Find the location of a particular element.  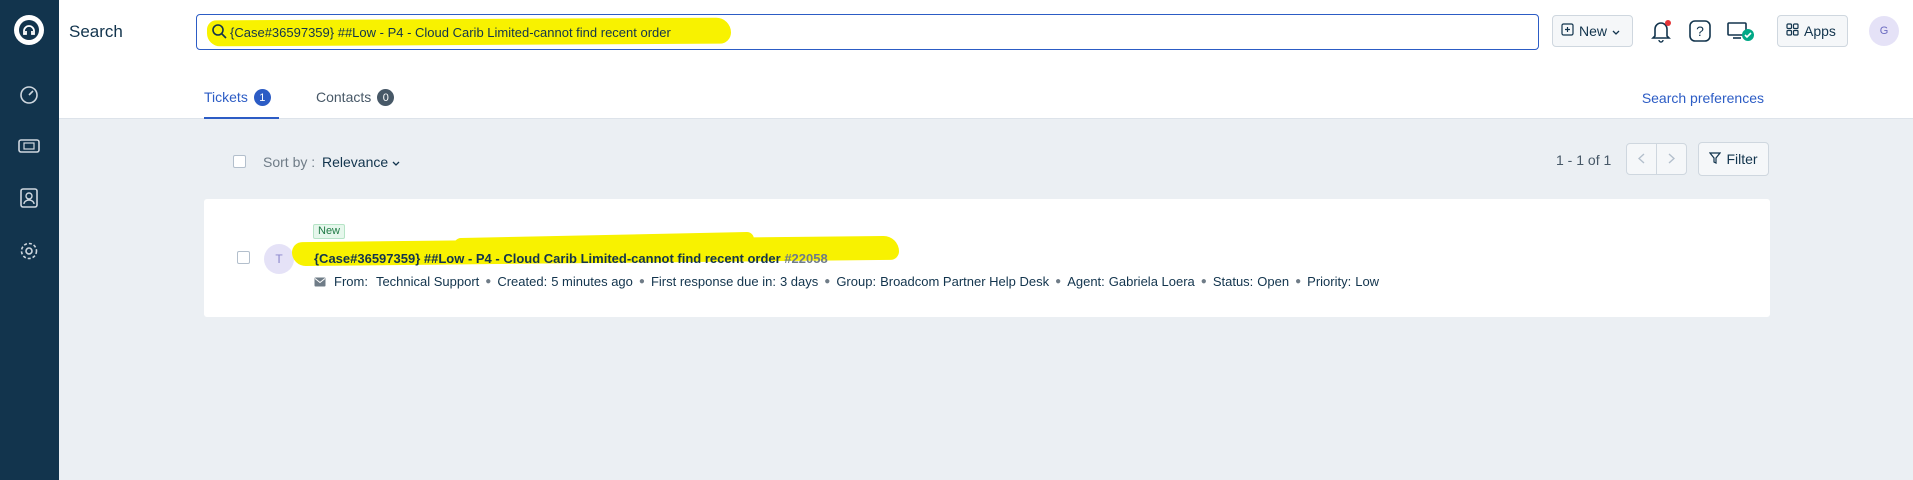

new-button: New is located at coordinates (1592, 31).